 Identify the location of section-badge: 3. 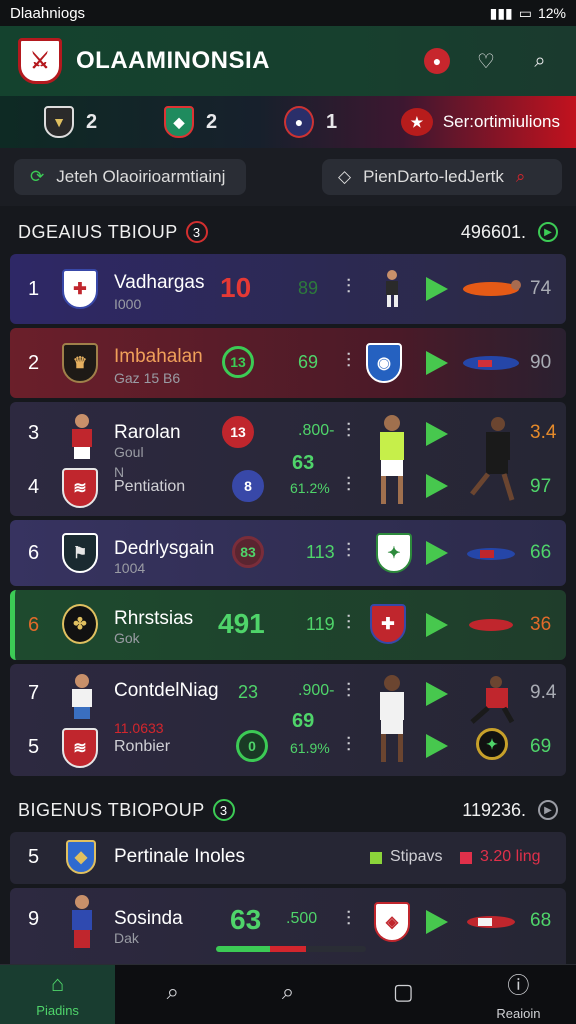
(223, 810).